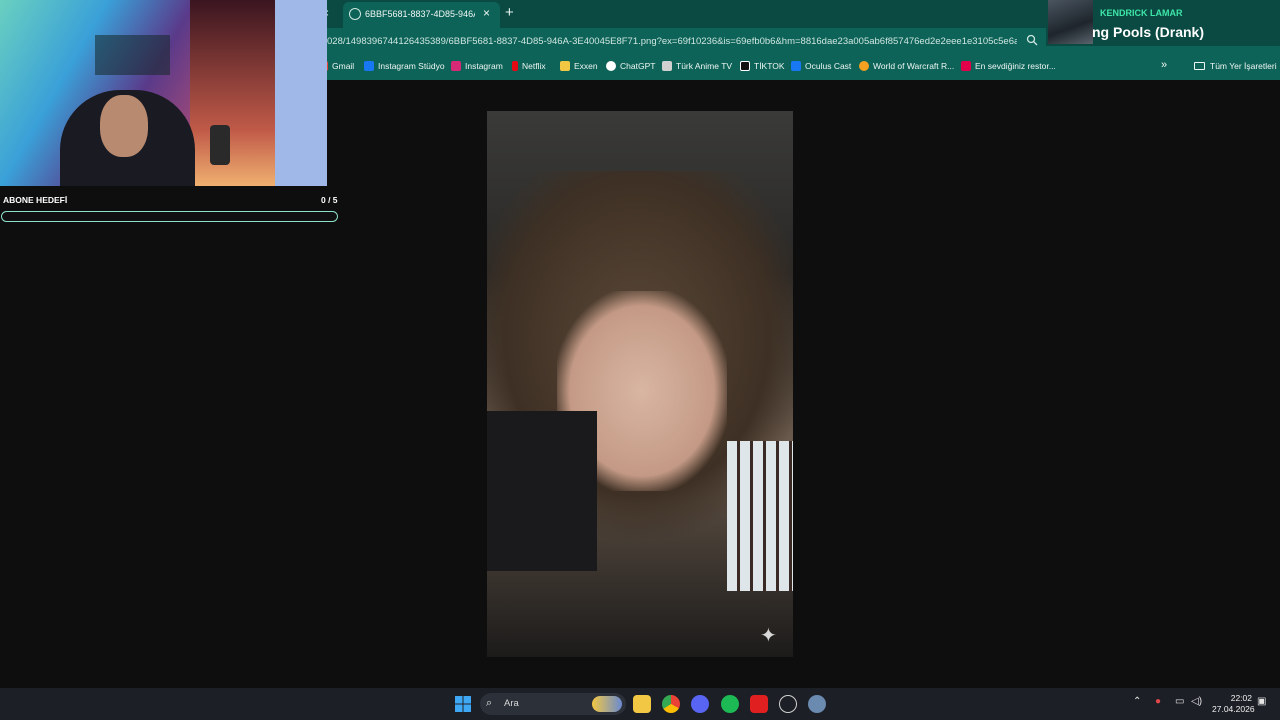 The image size is (1280, 720). I want to click on chrome-icon, so click(671, 704).